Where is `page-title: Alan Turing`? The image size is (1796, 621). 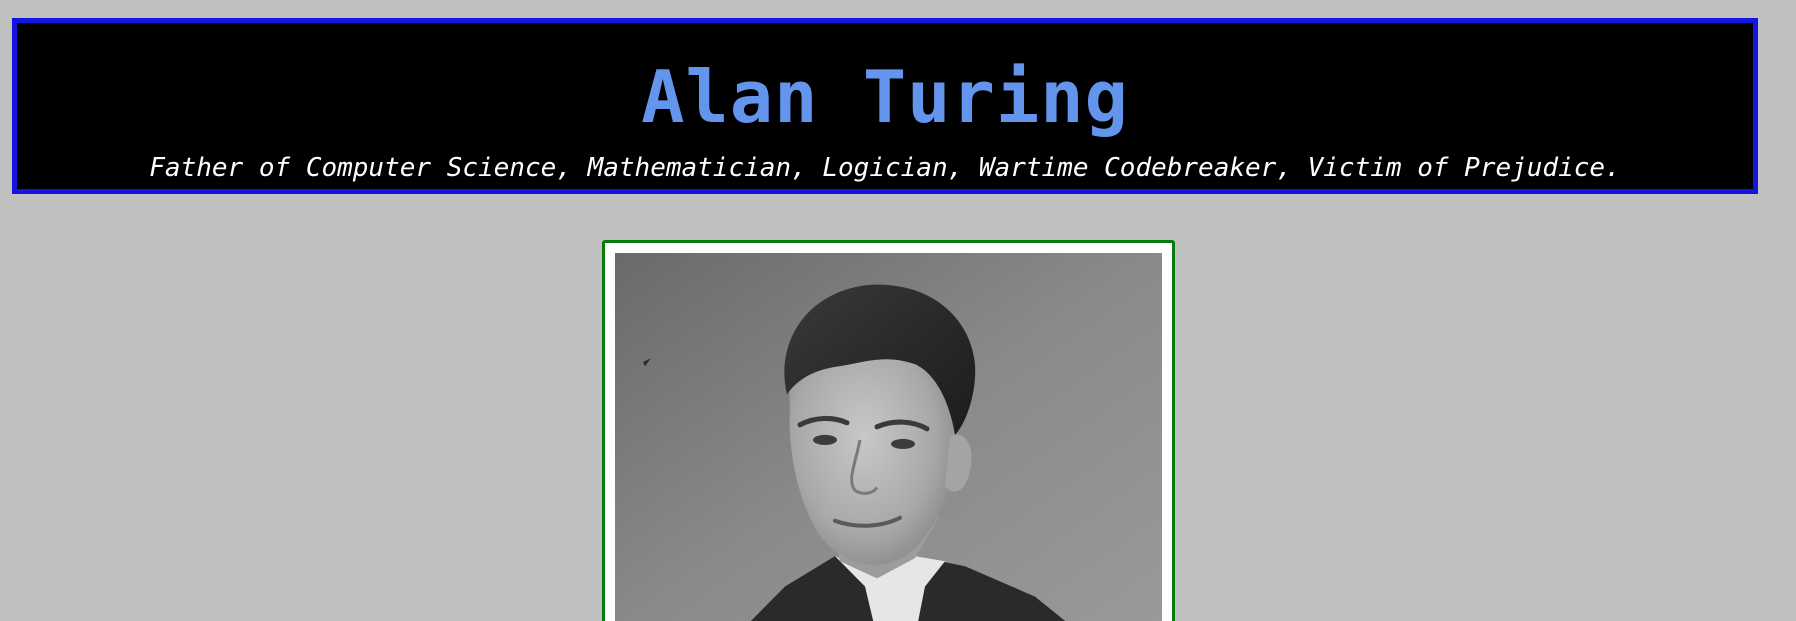 page-title: Alan Turing is located at coordinates (885, 97).